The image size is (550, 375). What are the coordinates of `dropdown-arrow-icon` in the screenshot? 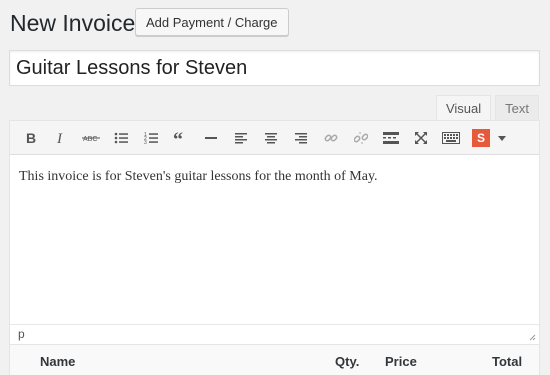 It's located at (502, 138).